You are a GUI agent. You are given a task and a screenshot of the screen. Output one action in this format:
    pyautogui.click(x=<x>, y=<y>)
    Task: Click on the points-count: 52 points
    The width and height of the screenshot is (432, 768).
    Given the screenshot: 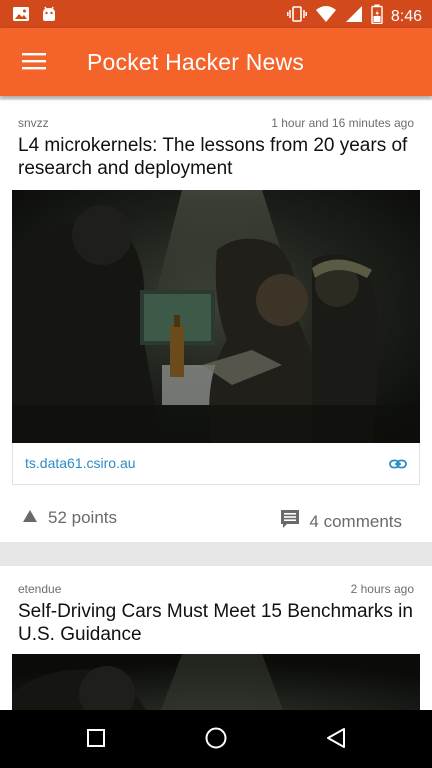 What is the action you would take?
    pyautogui.click(x=82, y=517)
    